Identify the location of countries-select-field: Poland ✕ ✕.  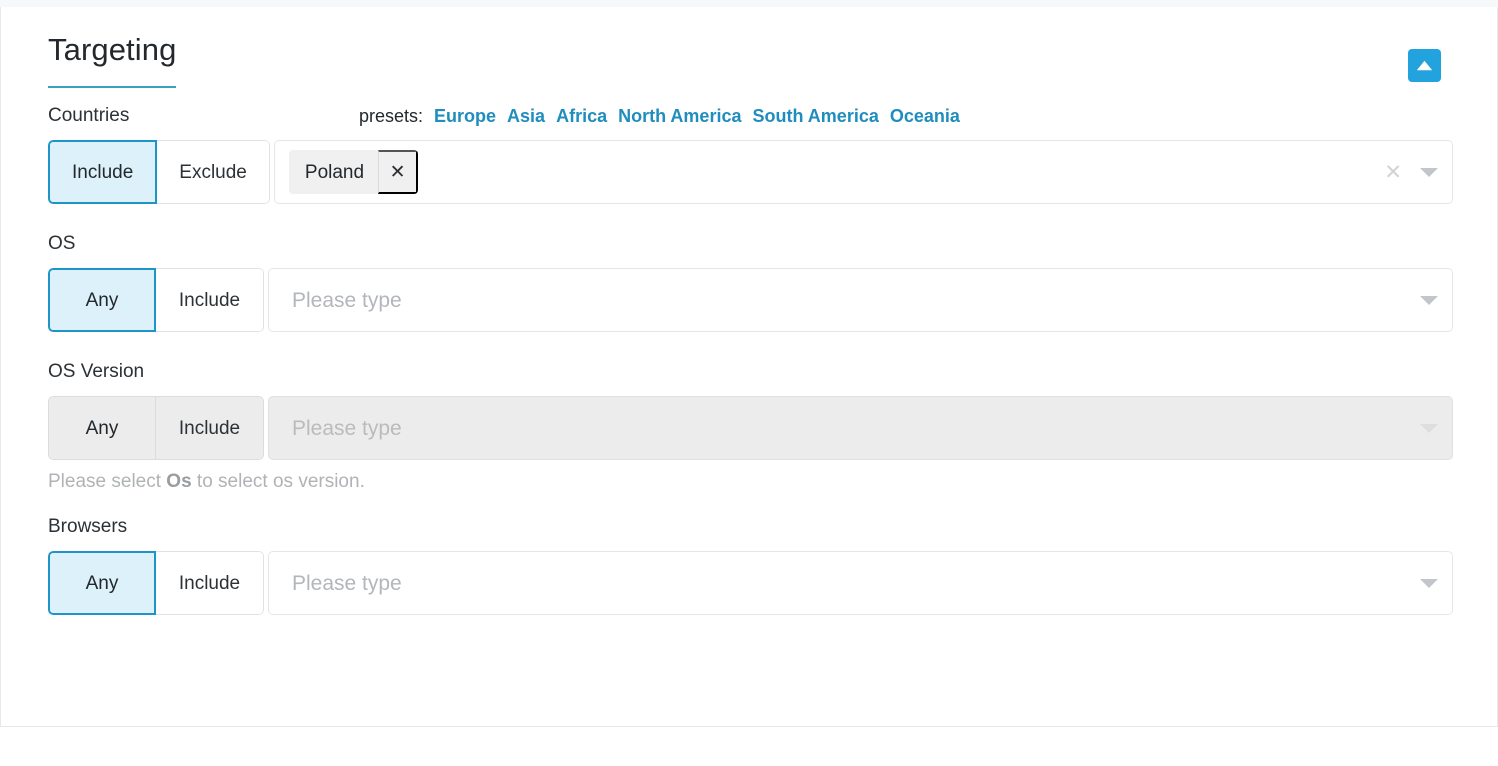
(863, 172).